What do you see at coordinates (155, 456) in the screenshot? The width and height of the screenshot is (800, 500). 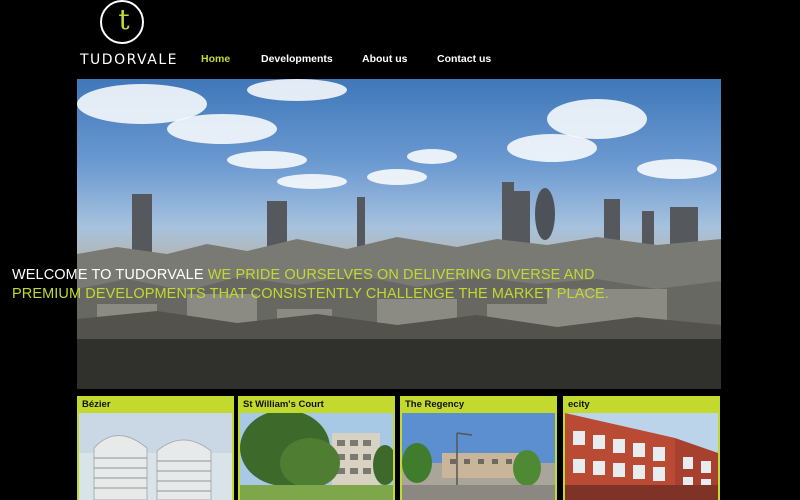 I see `bezier-thumbnail` at bounding box center [155, 456].